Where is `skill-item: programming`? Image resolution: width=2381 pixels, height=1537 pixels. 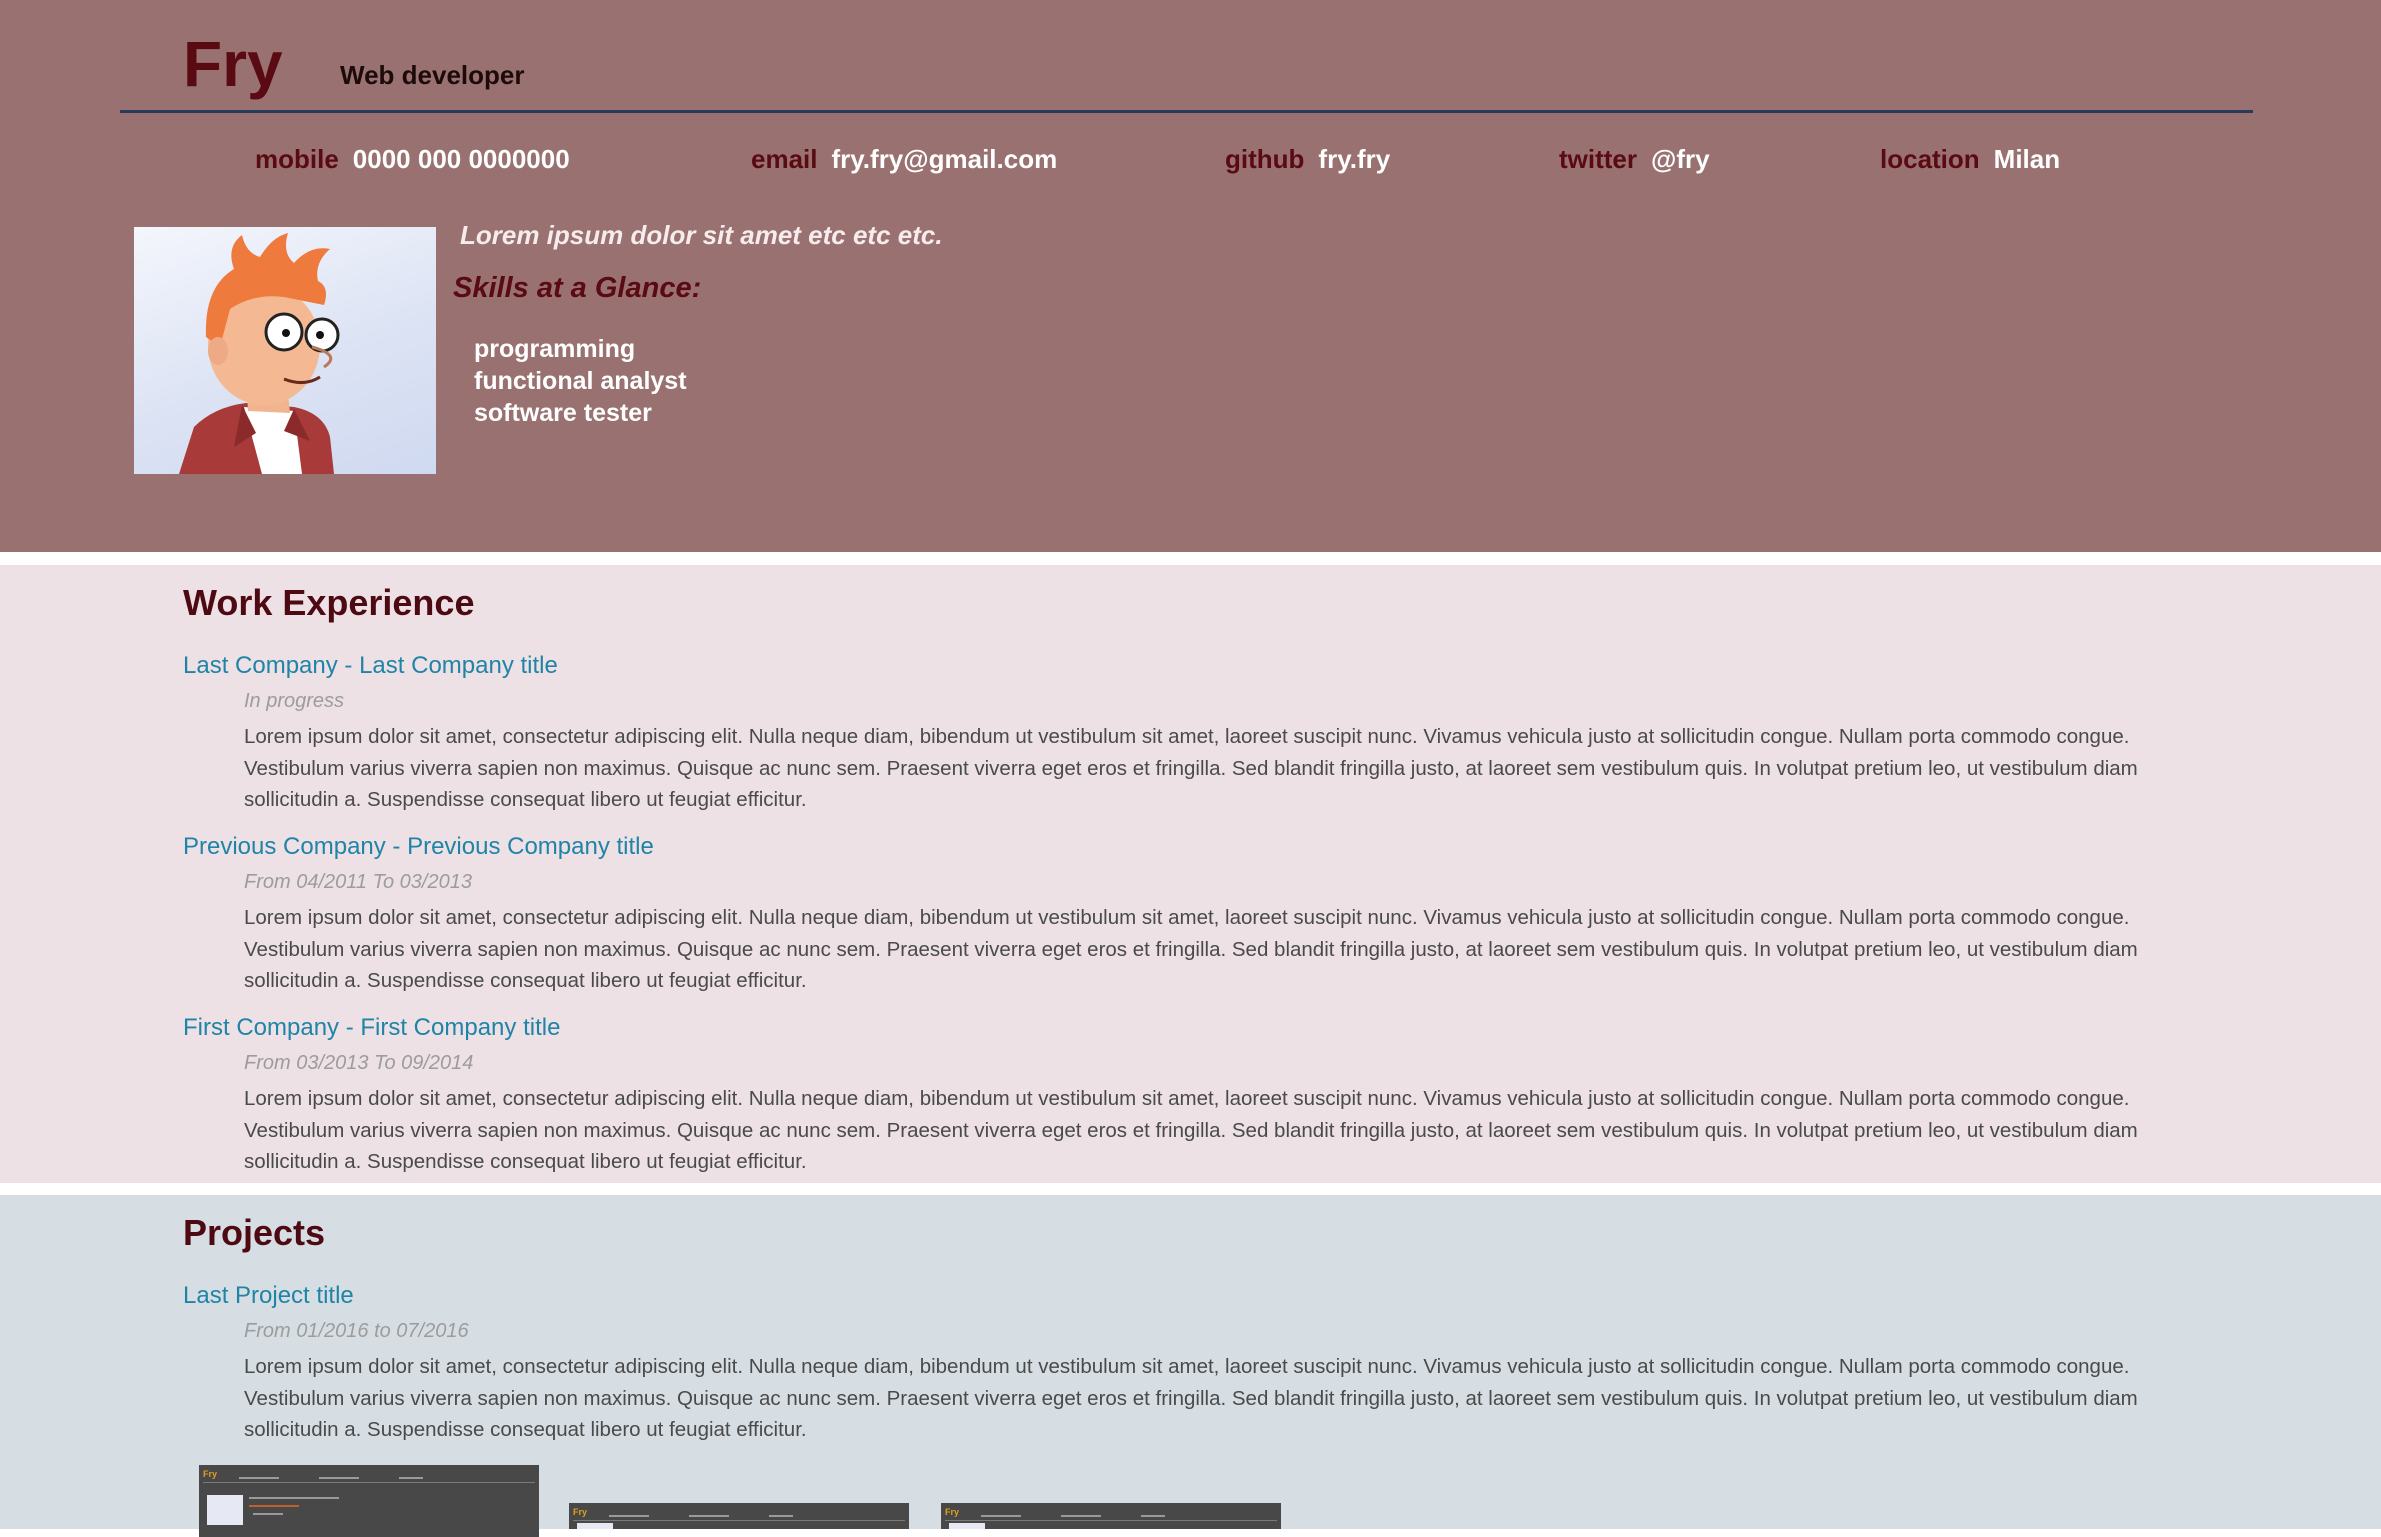 skill-item: programming is located at coordinates (555, 349).